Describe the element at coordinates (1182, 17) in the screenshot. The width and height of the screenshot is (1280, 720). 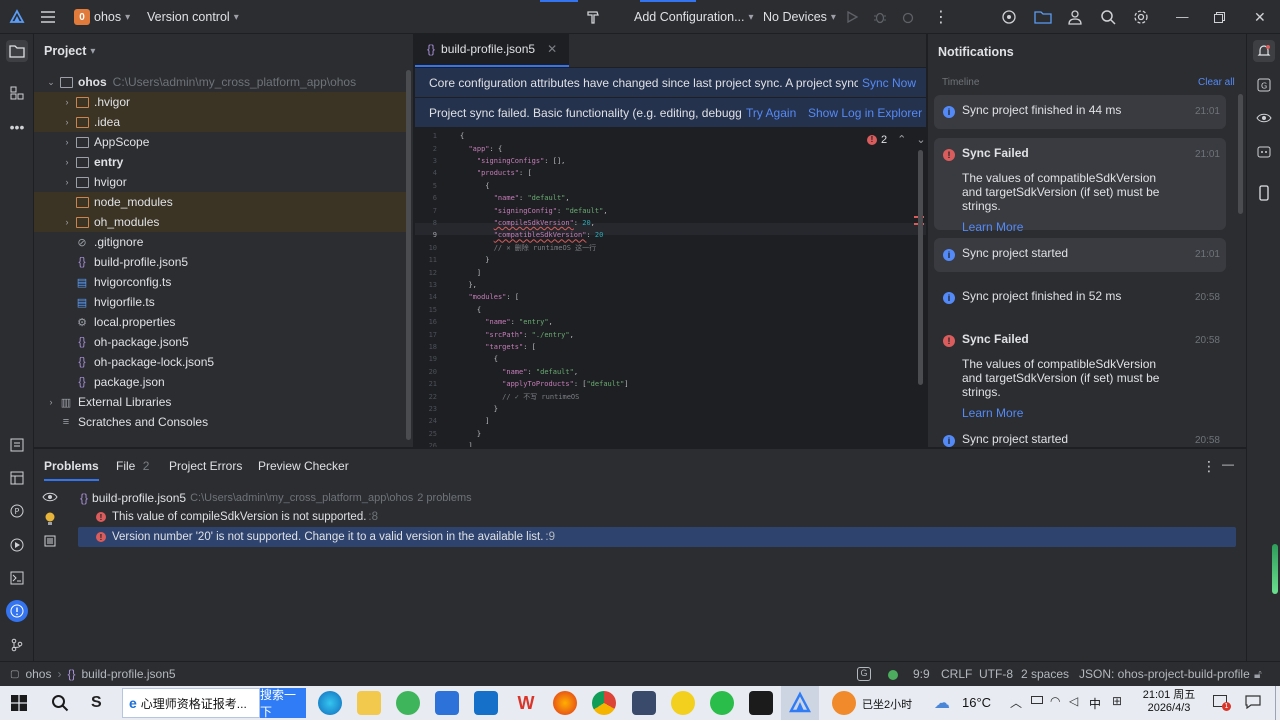
I see `minimize-icon: —` at that location.